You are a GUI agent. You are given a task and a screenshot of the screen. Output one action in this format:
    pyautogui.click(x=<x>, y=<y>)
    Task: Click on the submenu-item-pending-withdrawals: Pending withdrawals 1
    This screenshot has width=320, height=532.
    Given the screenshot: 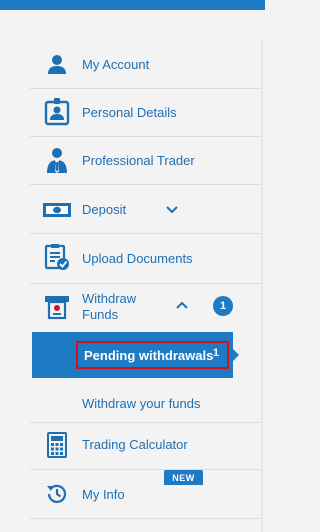 What is the action you would take?
    pyautogui.click(x=152, y=355)
    